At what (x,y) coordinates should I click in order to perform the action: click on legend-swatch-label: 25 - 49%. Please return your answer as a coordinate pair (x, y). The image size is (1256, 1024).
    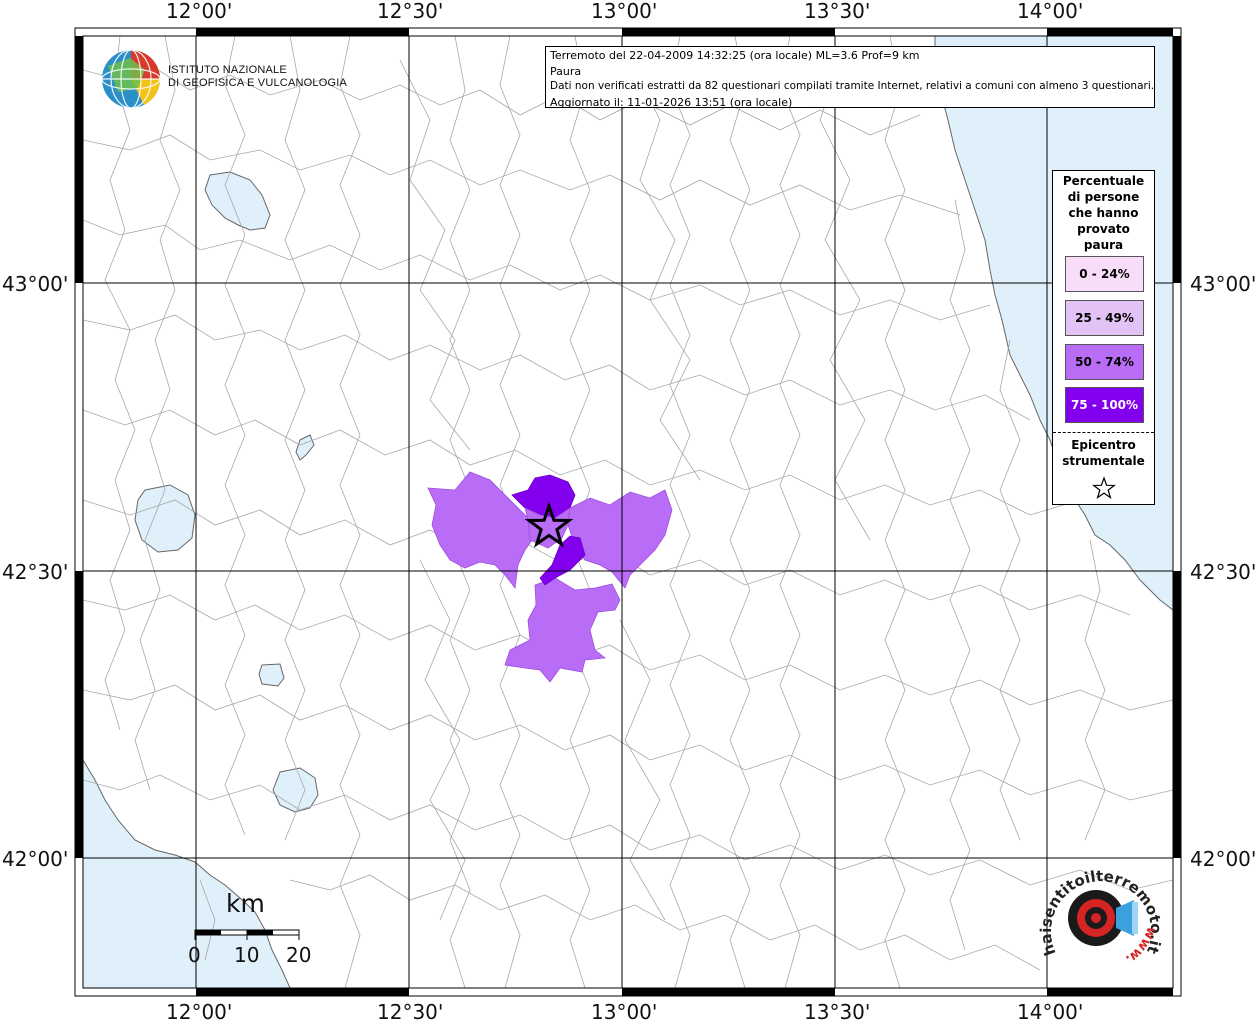
    Looking at the image, I should click on (1104, 318).